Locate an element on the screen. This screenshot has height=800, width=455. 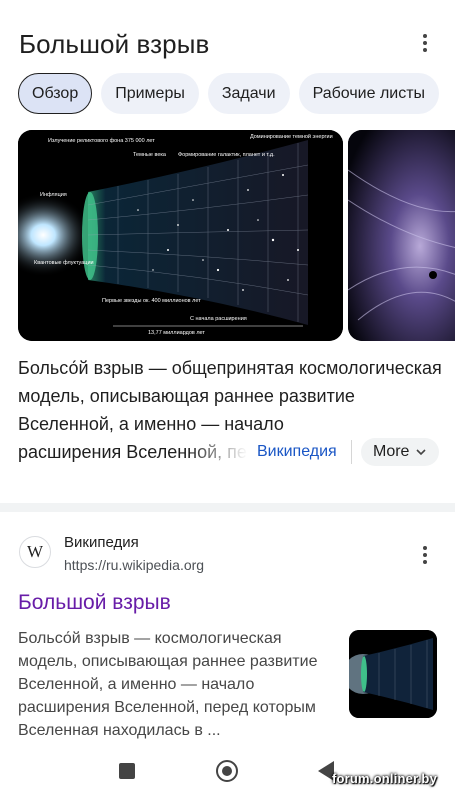
label-dark-energy: Доминирование темной энергии is located at coordinates (291, 136).